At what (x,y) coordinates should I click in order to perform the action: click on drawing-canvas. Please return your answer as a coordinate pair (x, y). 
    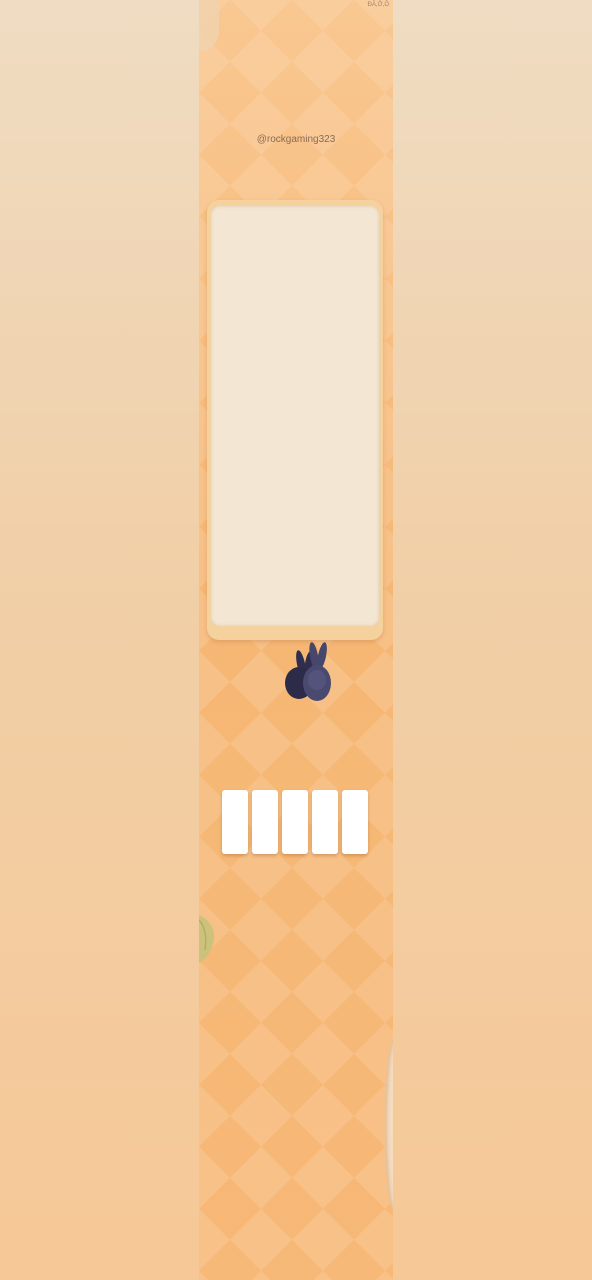
    Looking at the image, I should click on (295, 416).